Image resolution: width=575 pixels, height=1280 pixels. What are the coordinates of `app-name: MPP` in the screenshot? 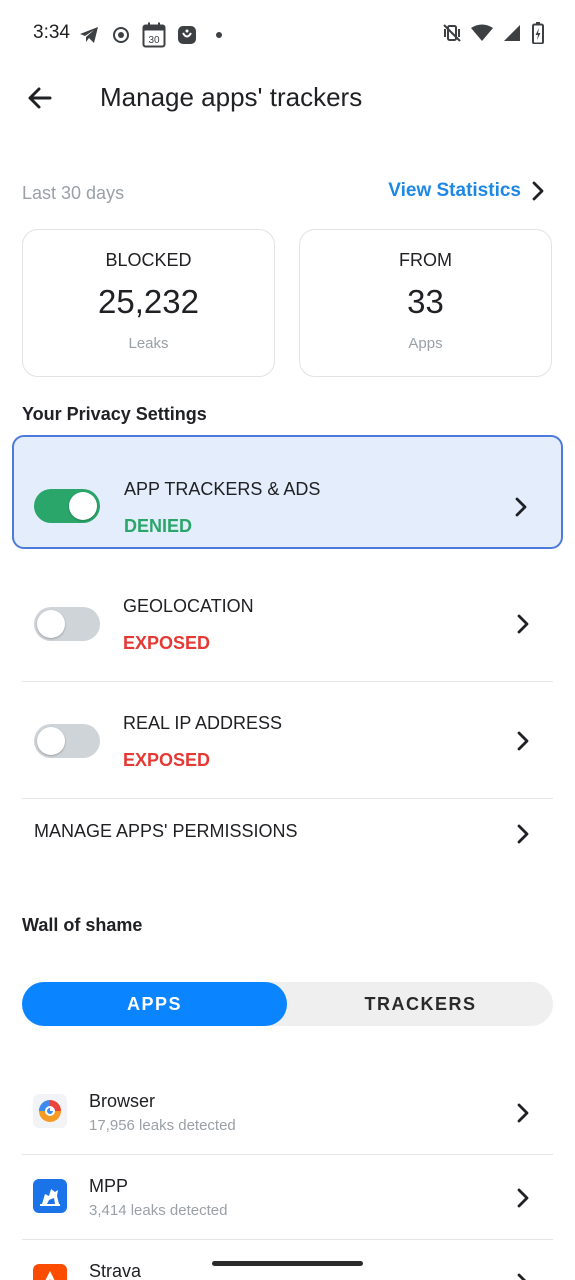 It's located at (109, 1186).